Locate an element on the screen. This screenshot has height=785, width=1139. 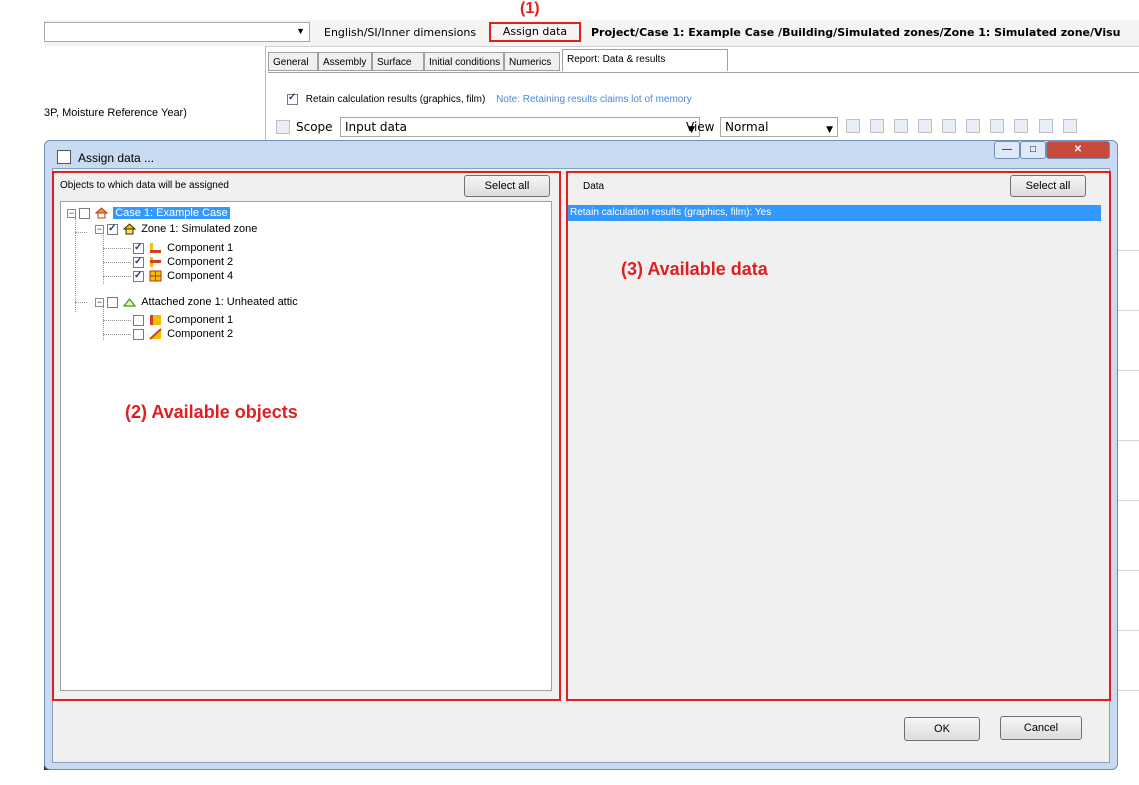
ok-button: OK is located at coordinates (942, 729).